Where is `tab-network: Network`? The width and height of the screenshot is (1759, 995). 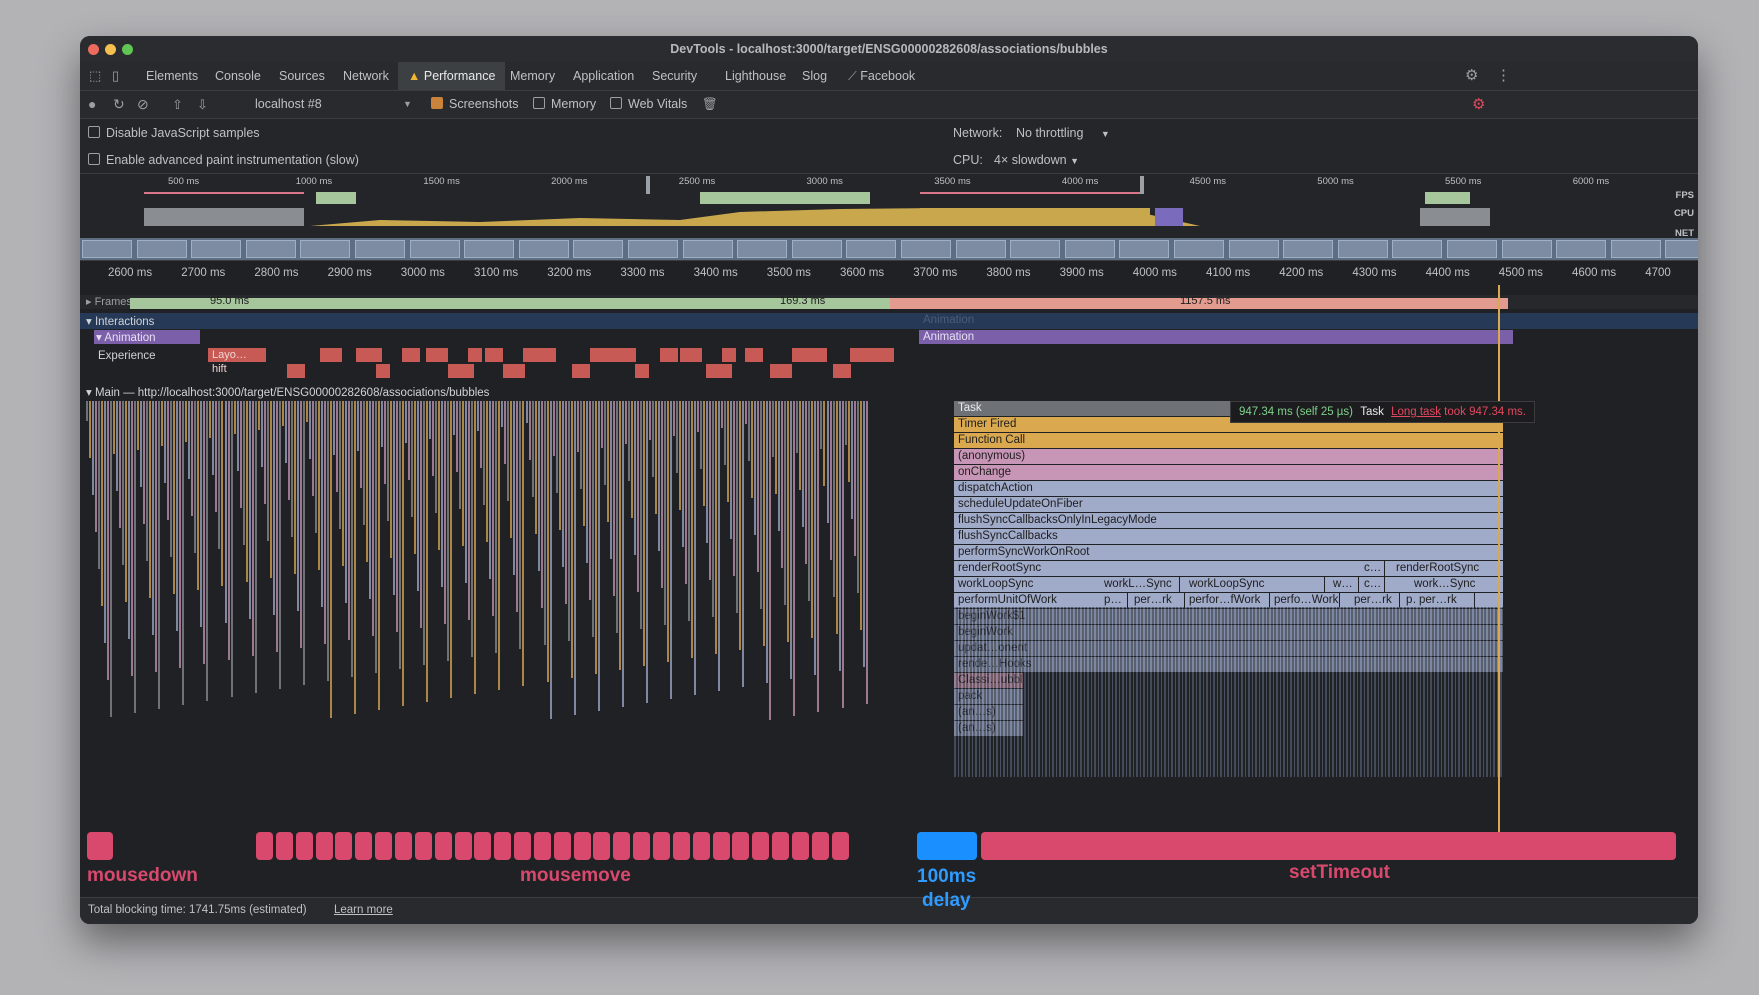 tab-network: Network is located at coordinates (366, 76).